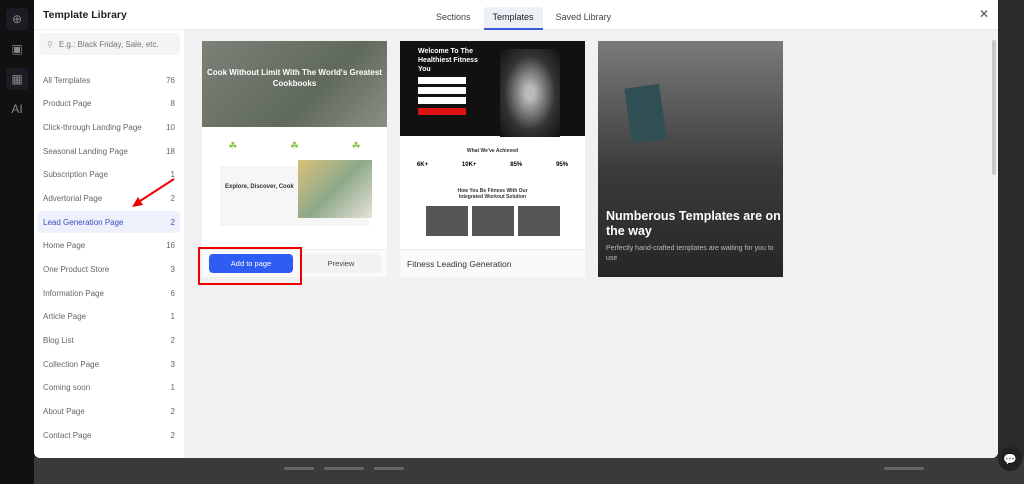 The width and height of the screenshot is (1024, 484). I want to click on category-item: One Product Store 3, so click(109, 270).